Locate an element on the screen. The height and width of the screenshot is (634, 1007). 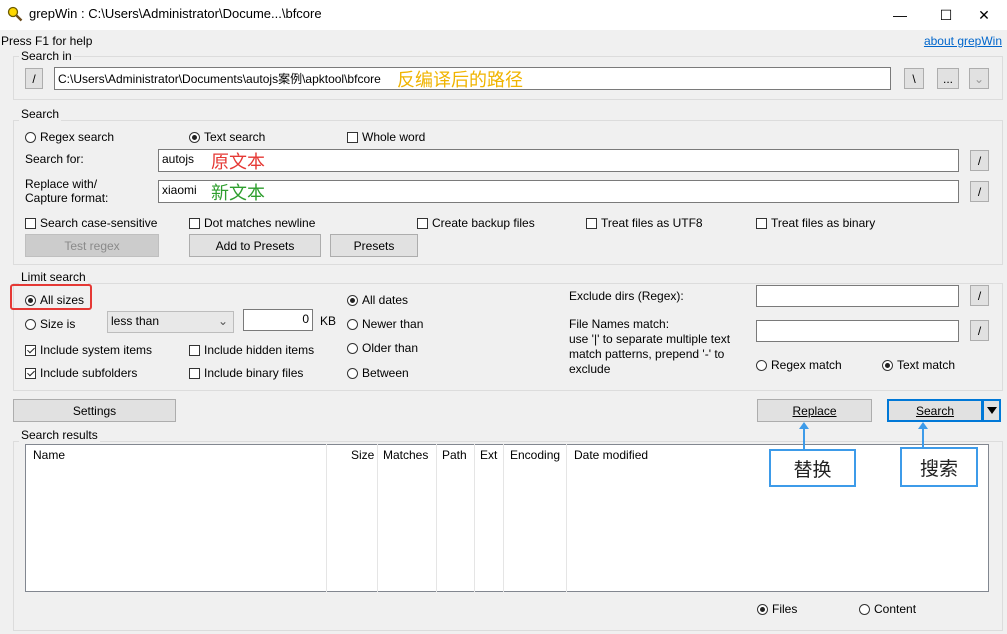
minimize-button: — is located at coordinates (900, 15).